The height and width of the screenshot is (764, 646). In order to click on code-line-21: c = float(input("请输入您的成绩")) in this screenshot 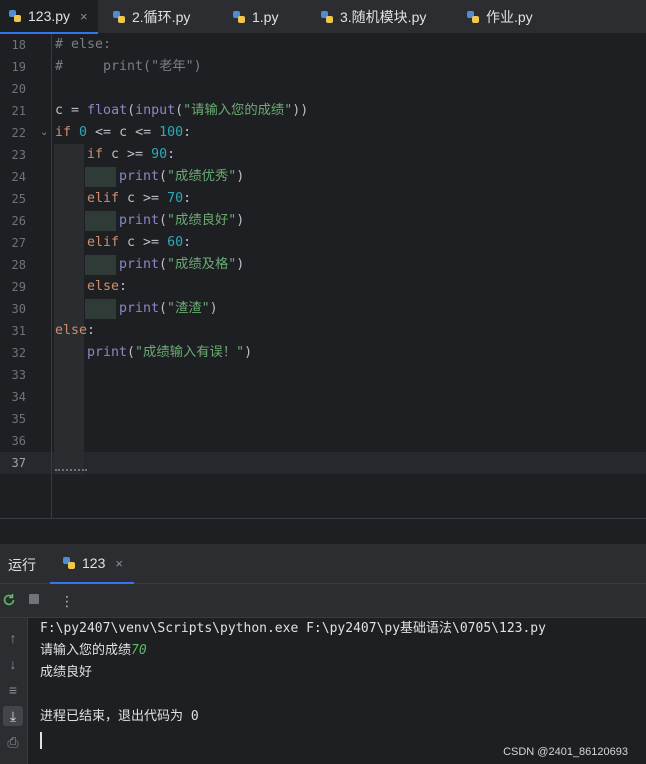, I will do `click(182, 110)`.